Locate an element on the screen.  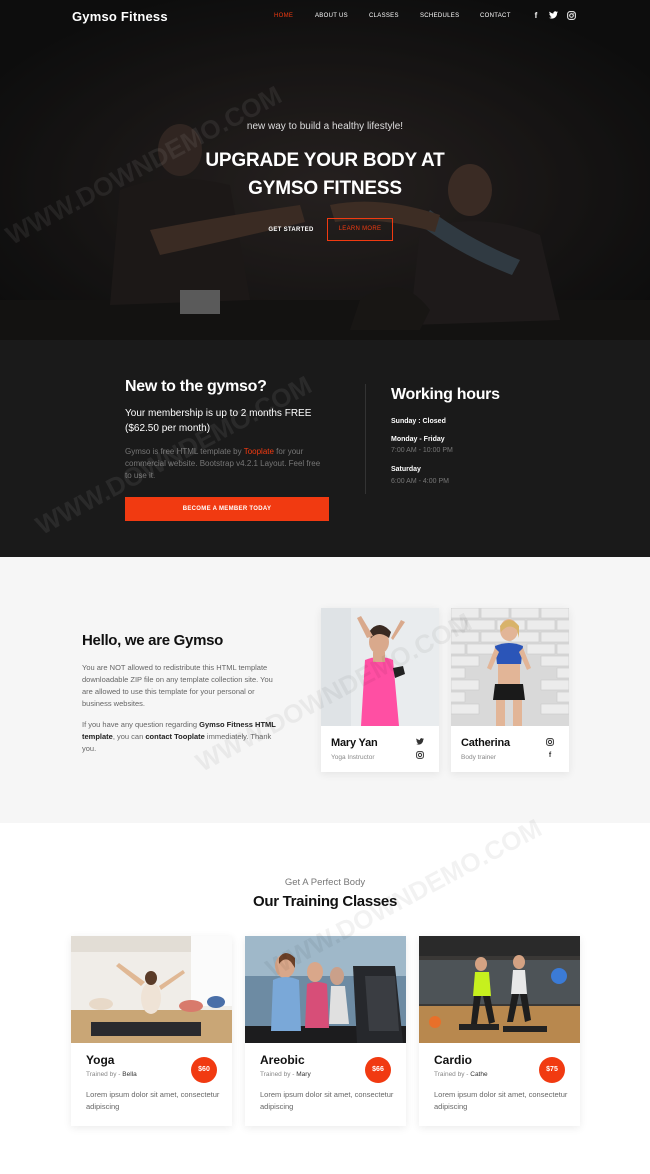
tooplate-link: Tooplate is located at coordinates (259, 451).